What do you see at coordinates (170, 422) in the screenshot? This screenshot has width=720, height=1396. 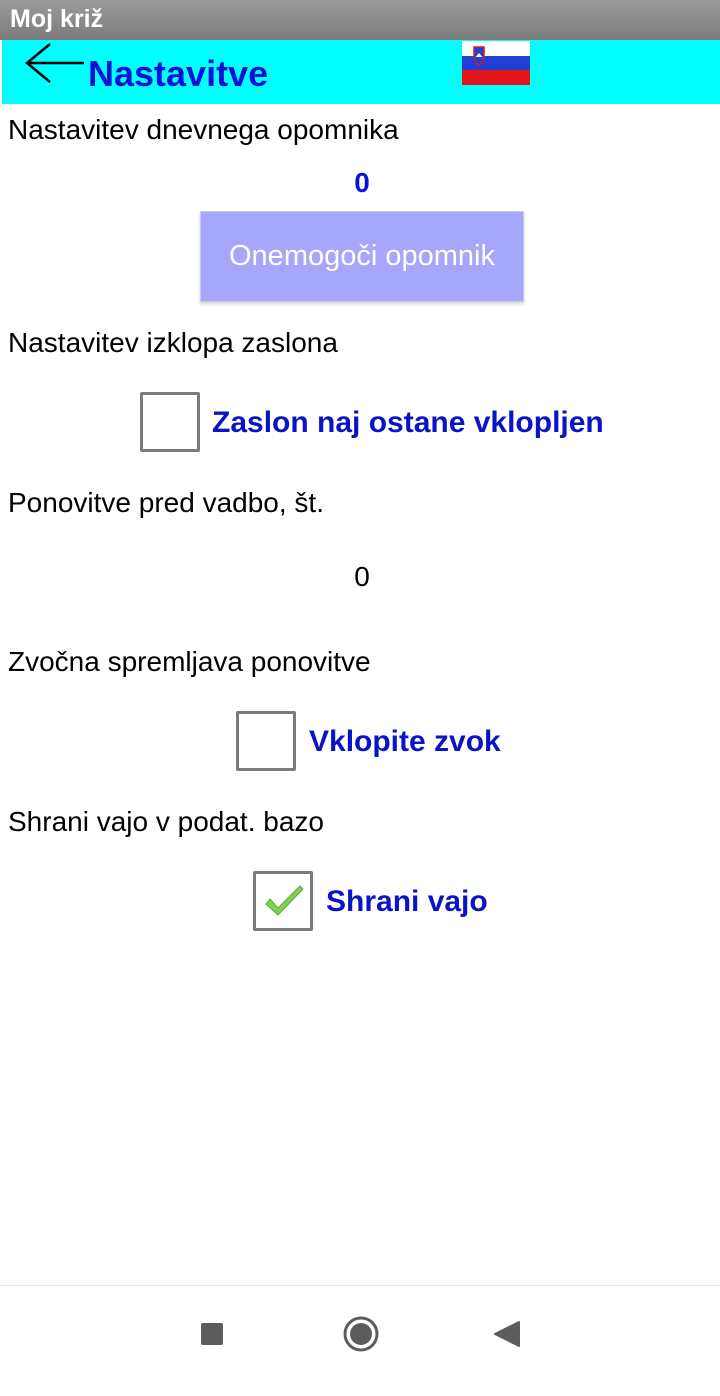 I see `keep-screen-on-checkbox` at bounding box center [170, 422].